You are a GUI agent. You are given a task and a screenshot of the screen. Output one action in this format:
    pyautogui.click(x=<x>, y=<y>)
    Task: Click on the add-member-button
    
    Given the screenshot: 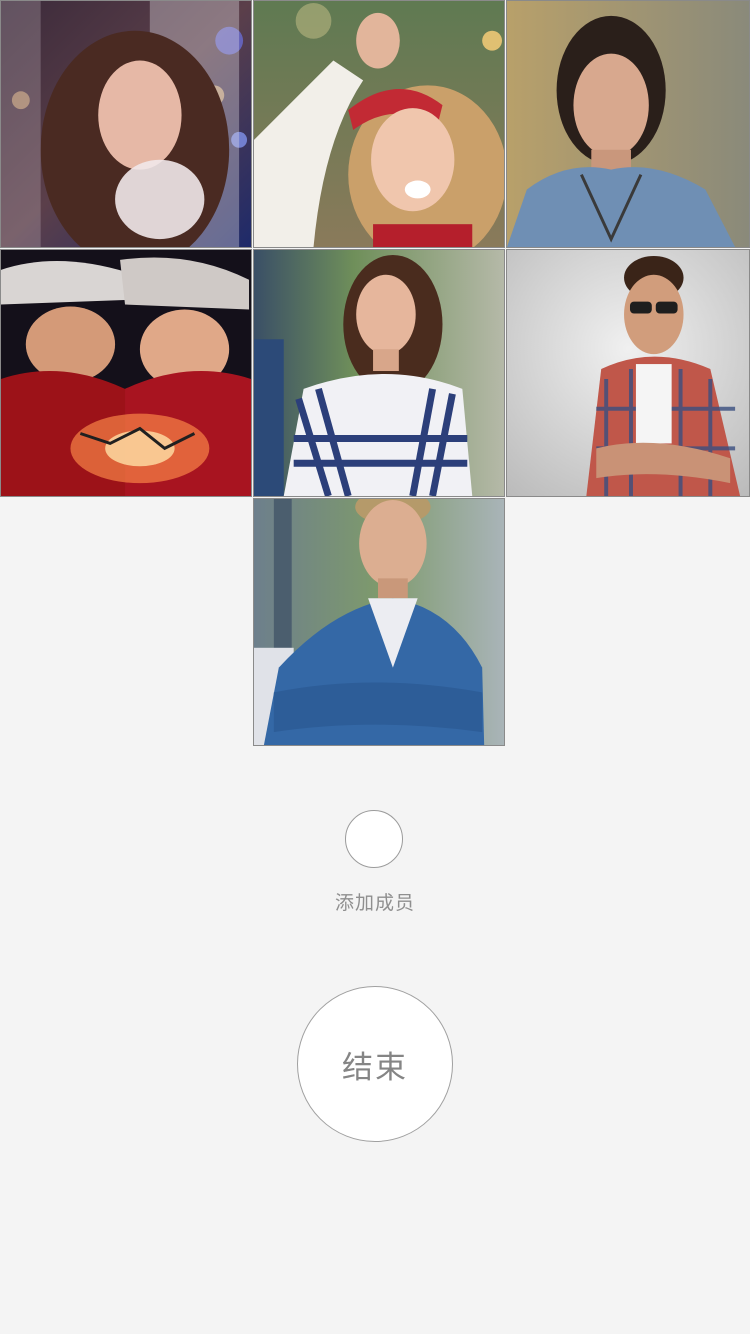 What is the action you would take?
    pyautogui.click(x=374, y=839)
    